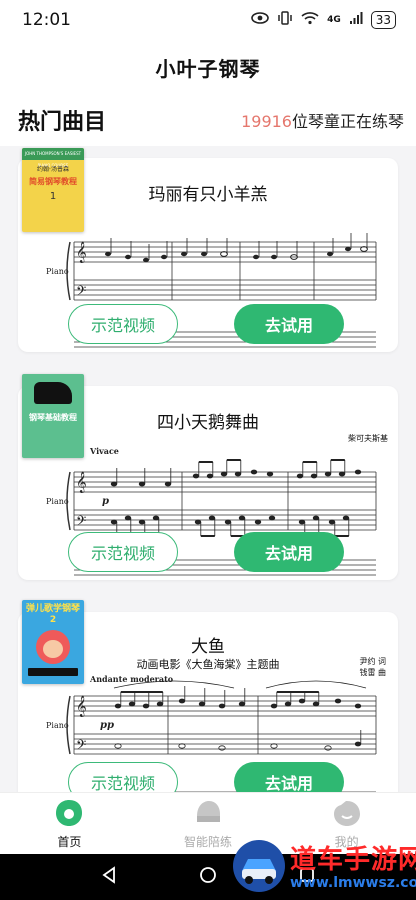  I want to click on dynamic-marking: pp, so click(107, 725).